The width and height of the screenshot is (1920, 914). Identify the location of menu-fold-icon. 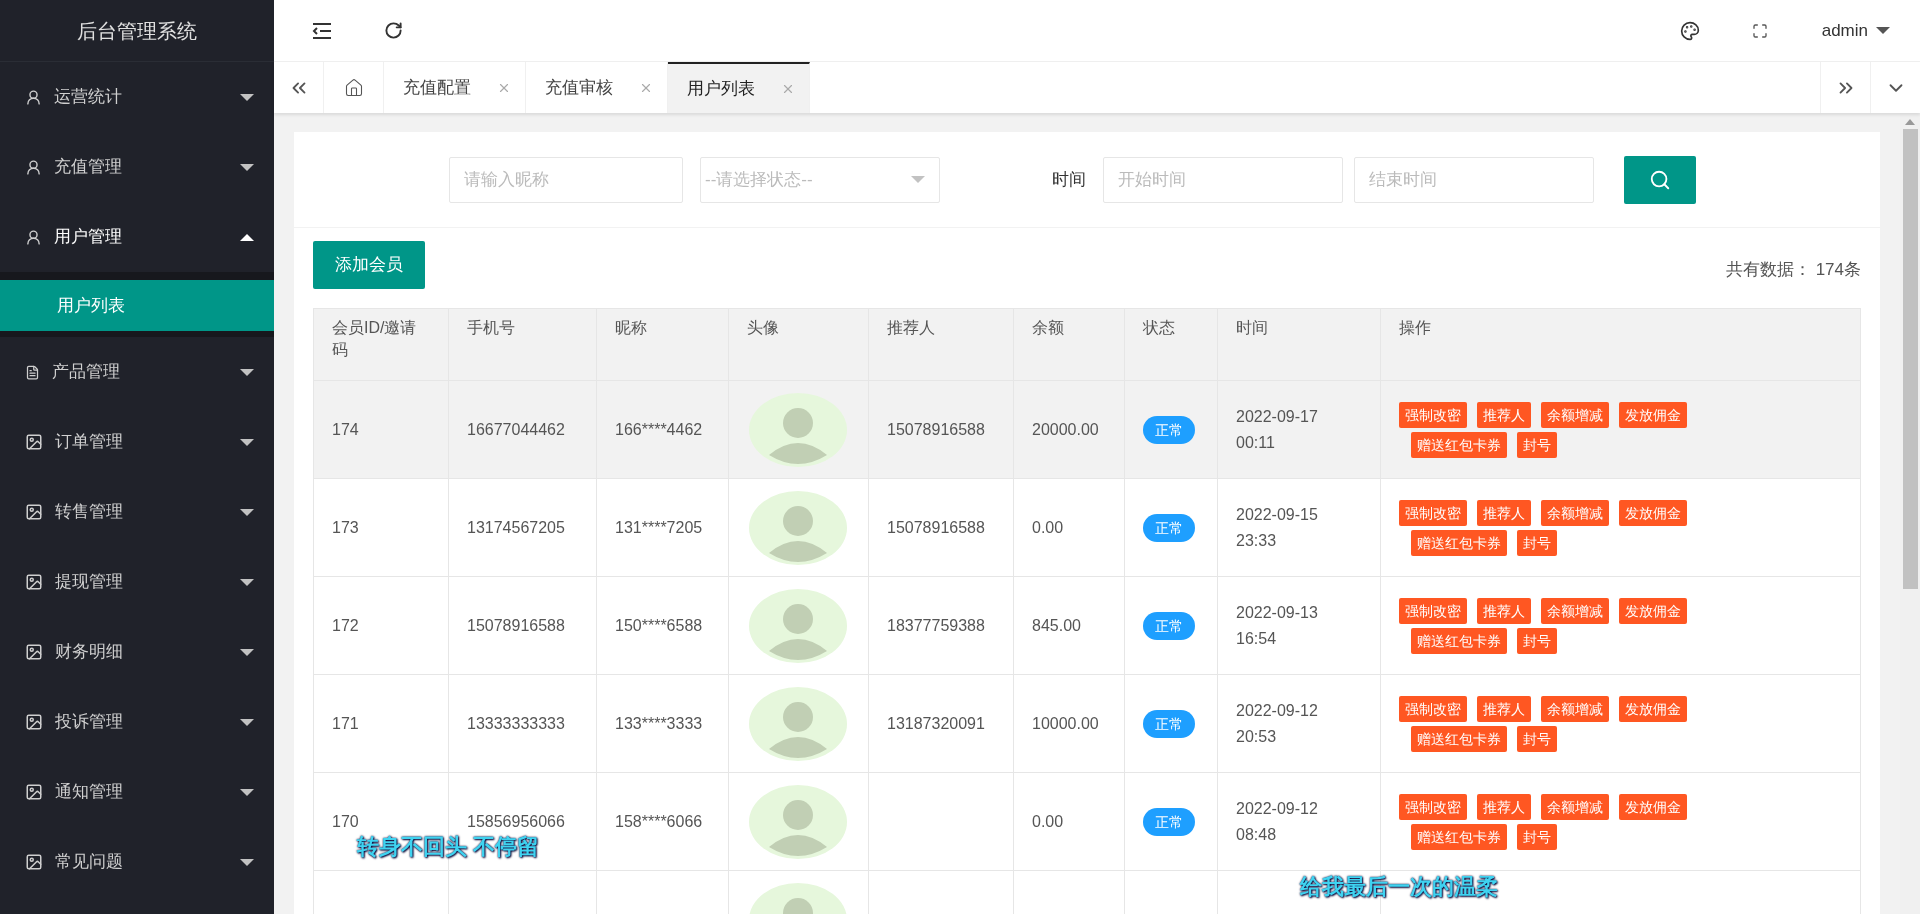
(322, 30).